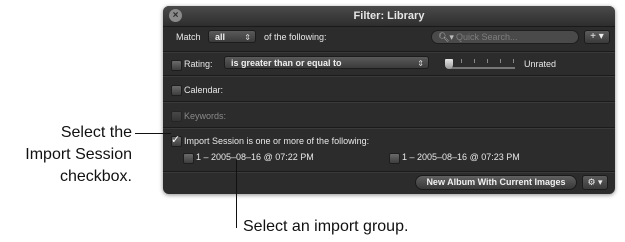  What do you see at coordinates (482, 68) in the screenshot?
I see `rating-slider` at bounding box center [482, 68].